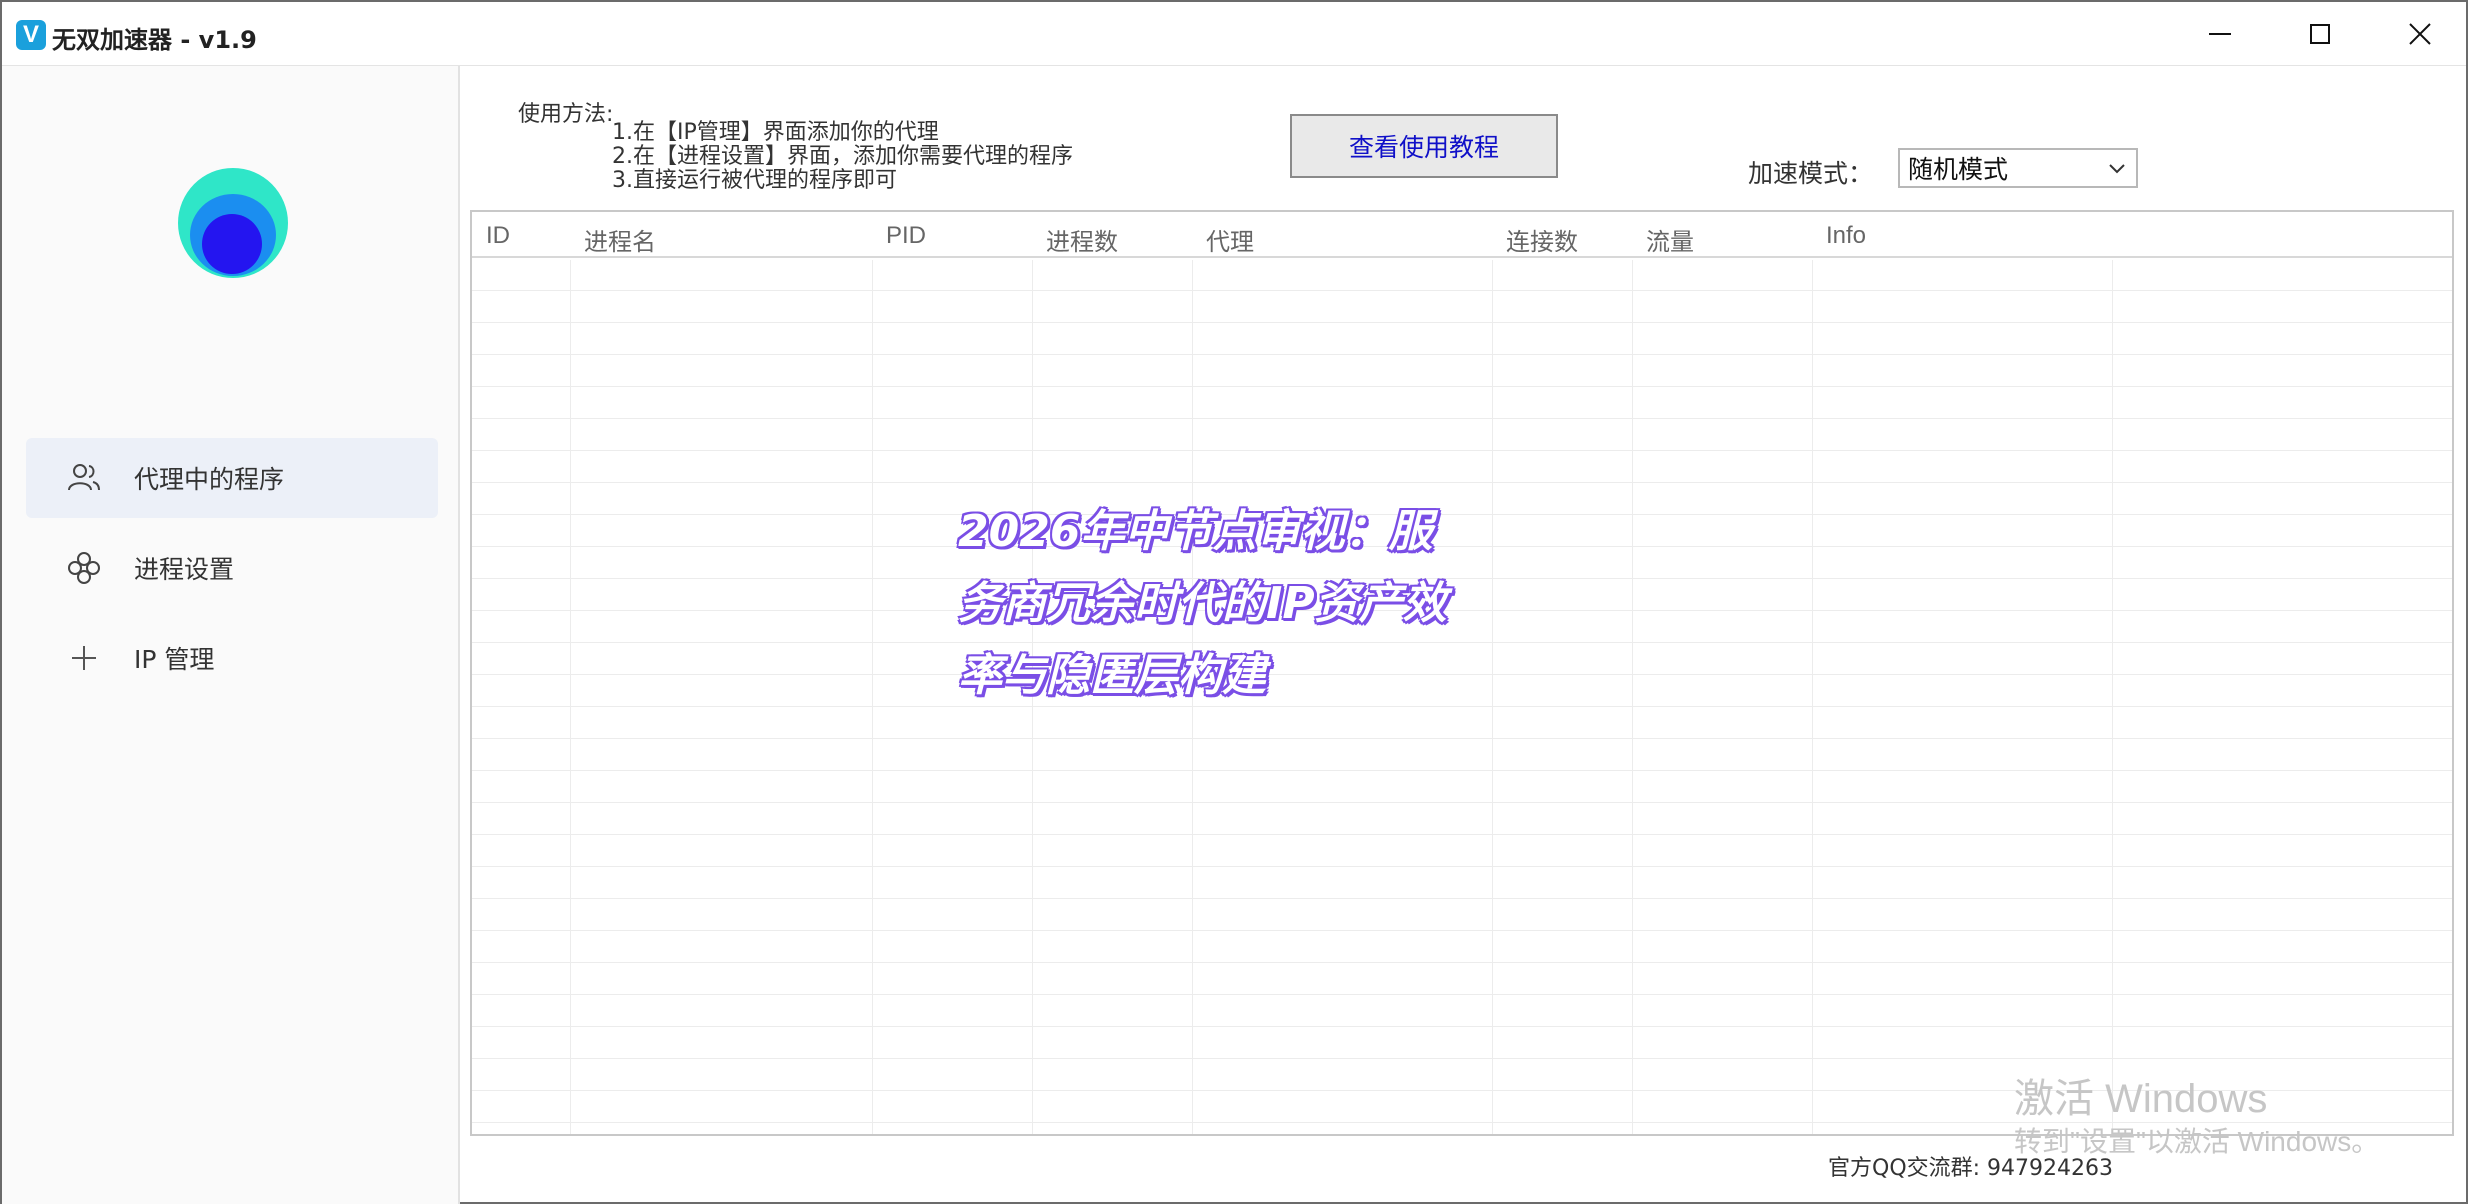 The height and width of the screenshot is (1204, 2468). Describe the element at coordinates (754, 180) in the screenshot. I see `usage-step: 3.直接运行被代理的程序即可` at that location.